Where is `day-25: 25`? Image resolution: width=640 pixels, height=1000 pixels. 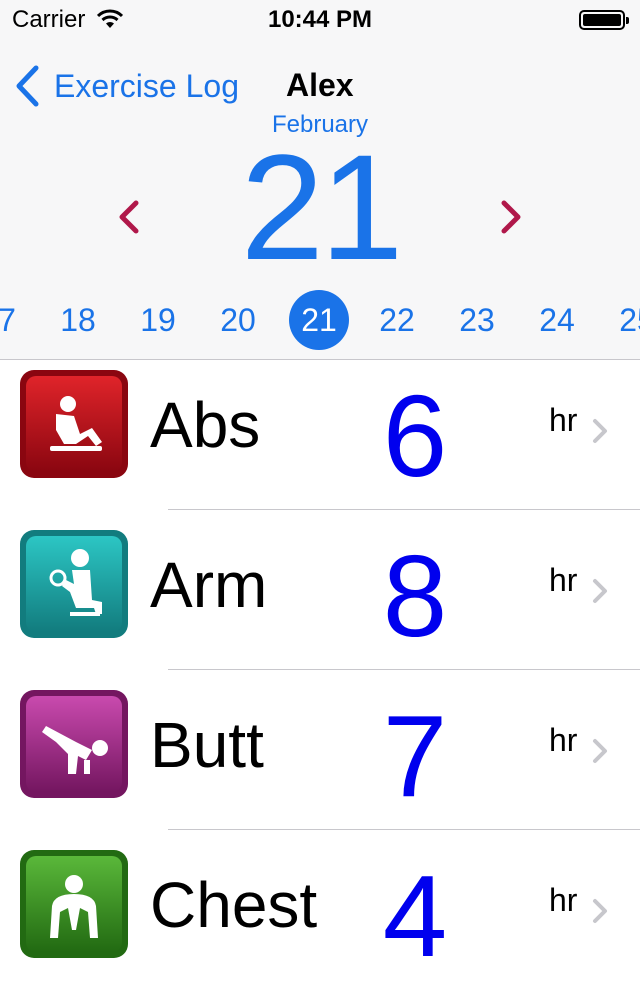
day-25: 25 is located at coordinates (623, 320).